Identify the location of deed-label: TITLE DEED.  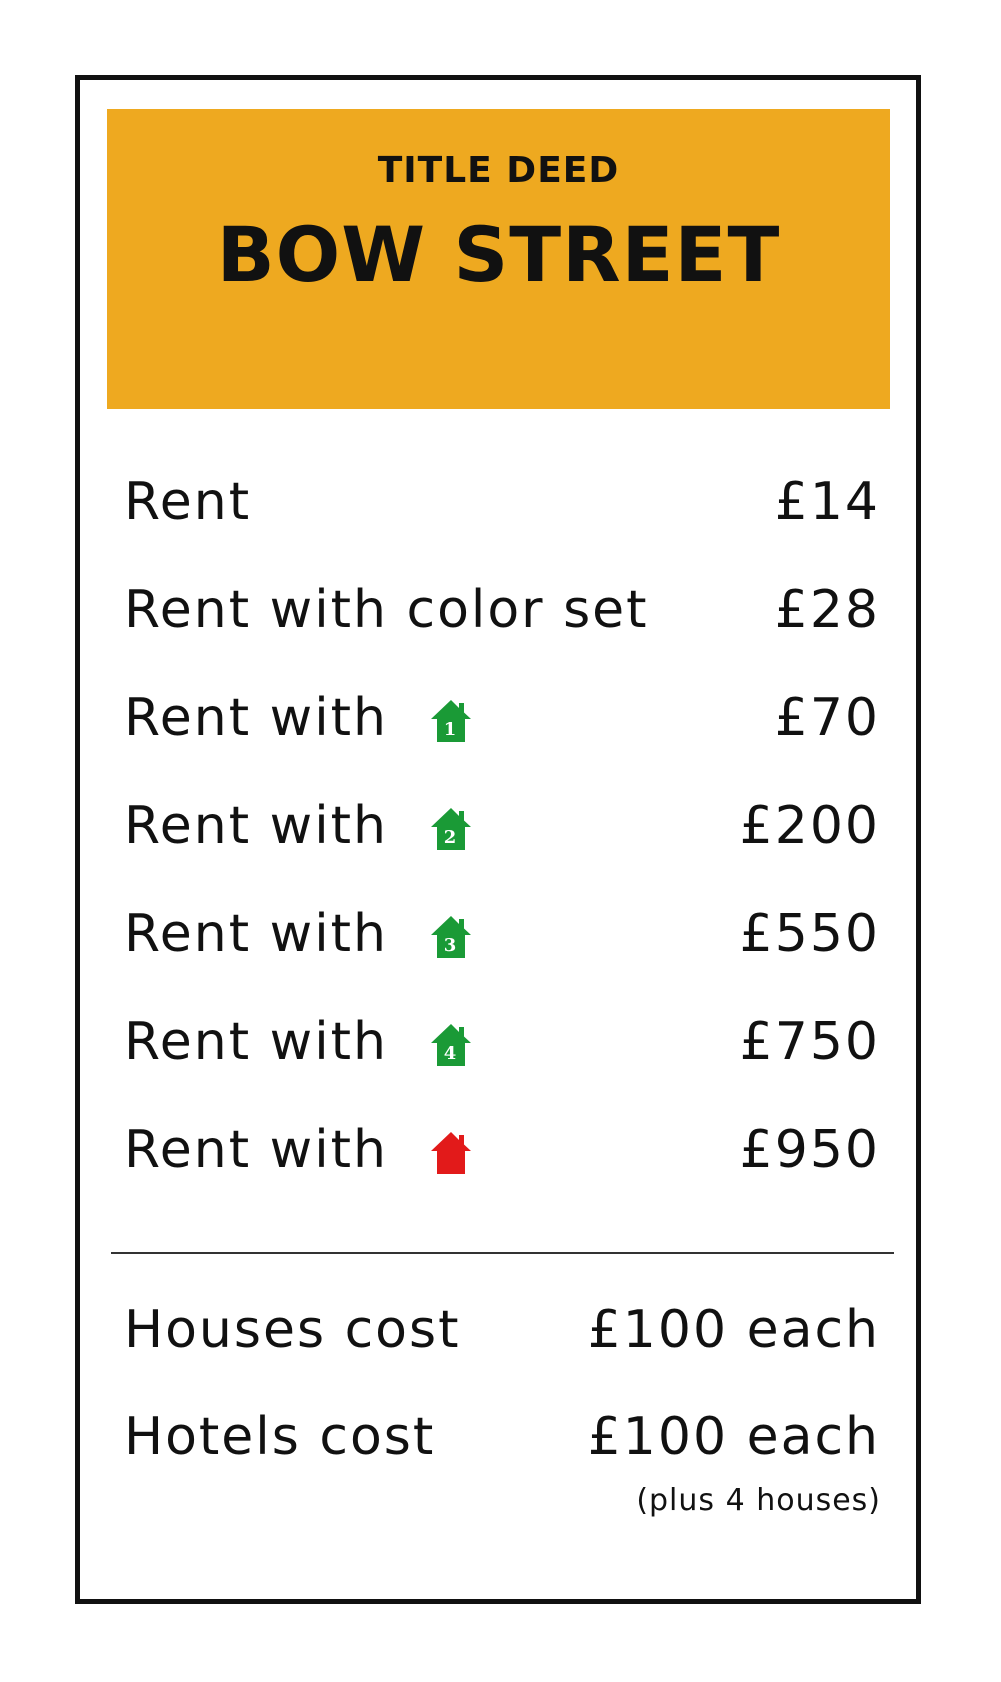
(498, 170).